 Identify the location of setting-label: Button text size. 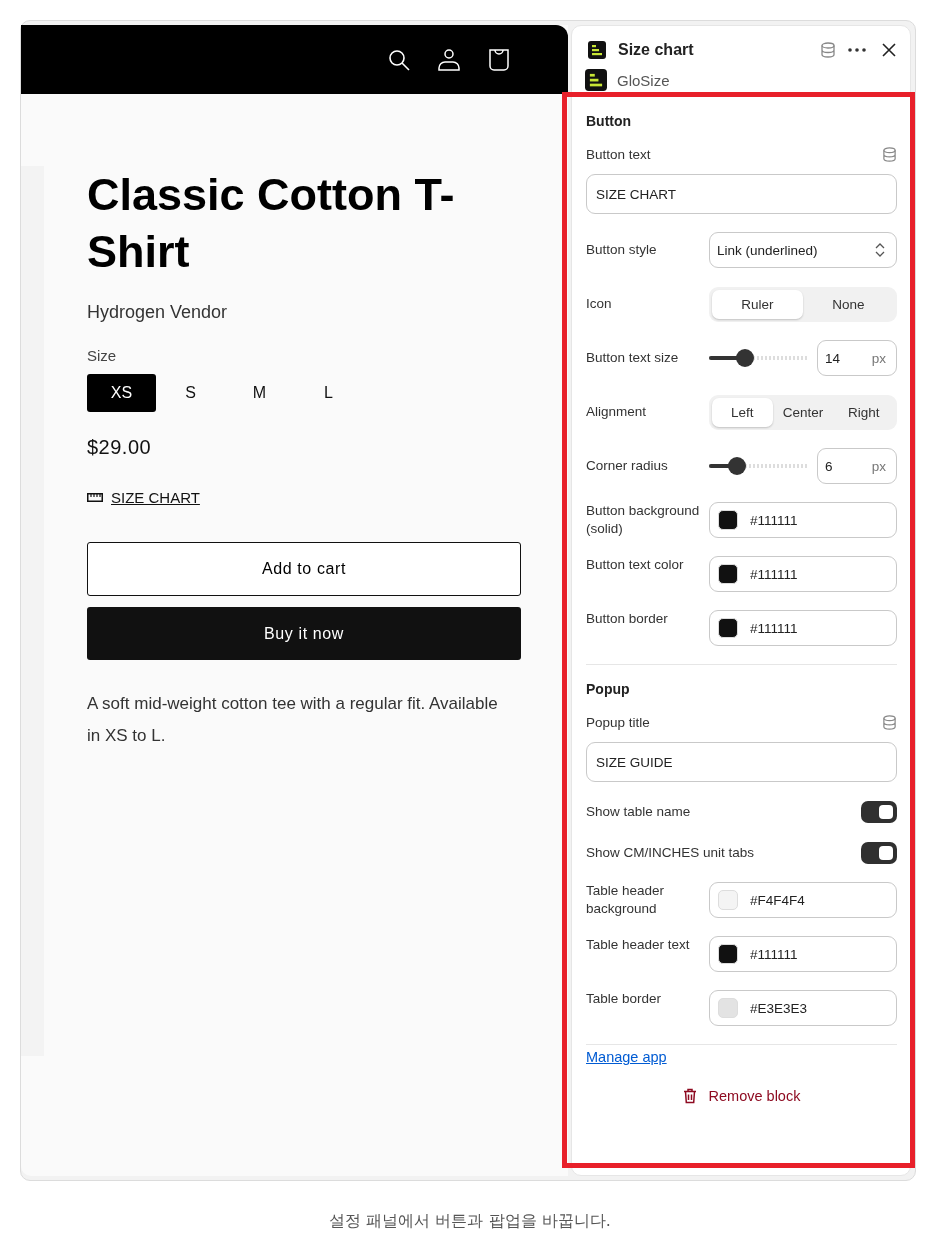
(633, 358).